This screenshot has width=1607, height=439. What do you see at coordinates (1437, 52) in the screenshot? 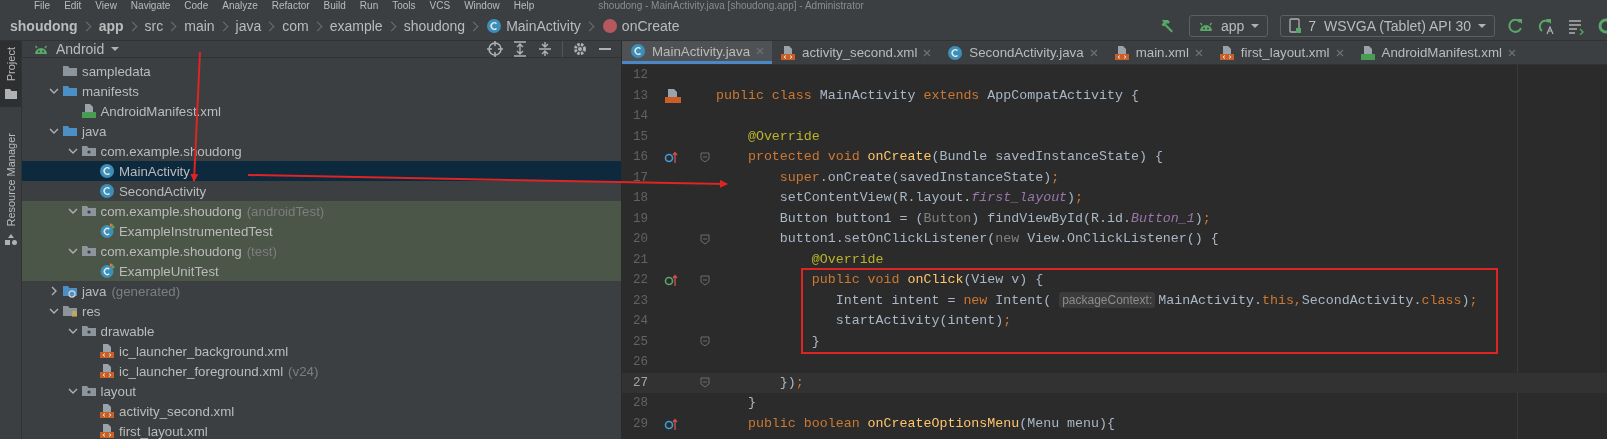
I see `editor-tab: AndroidManifest.xml` at bounding box center [1437, 52].